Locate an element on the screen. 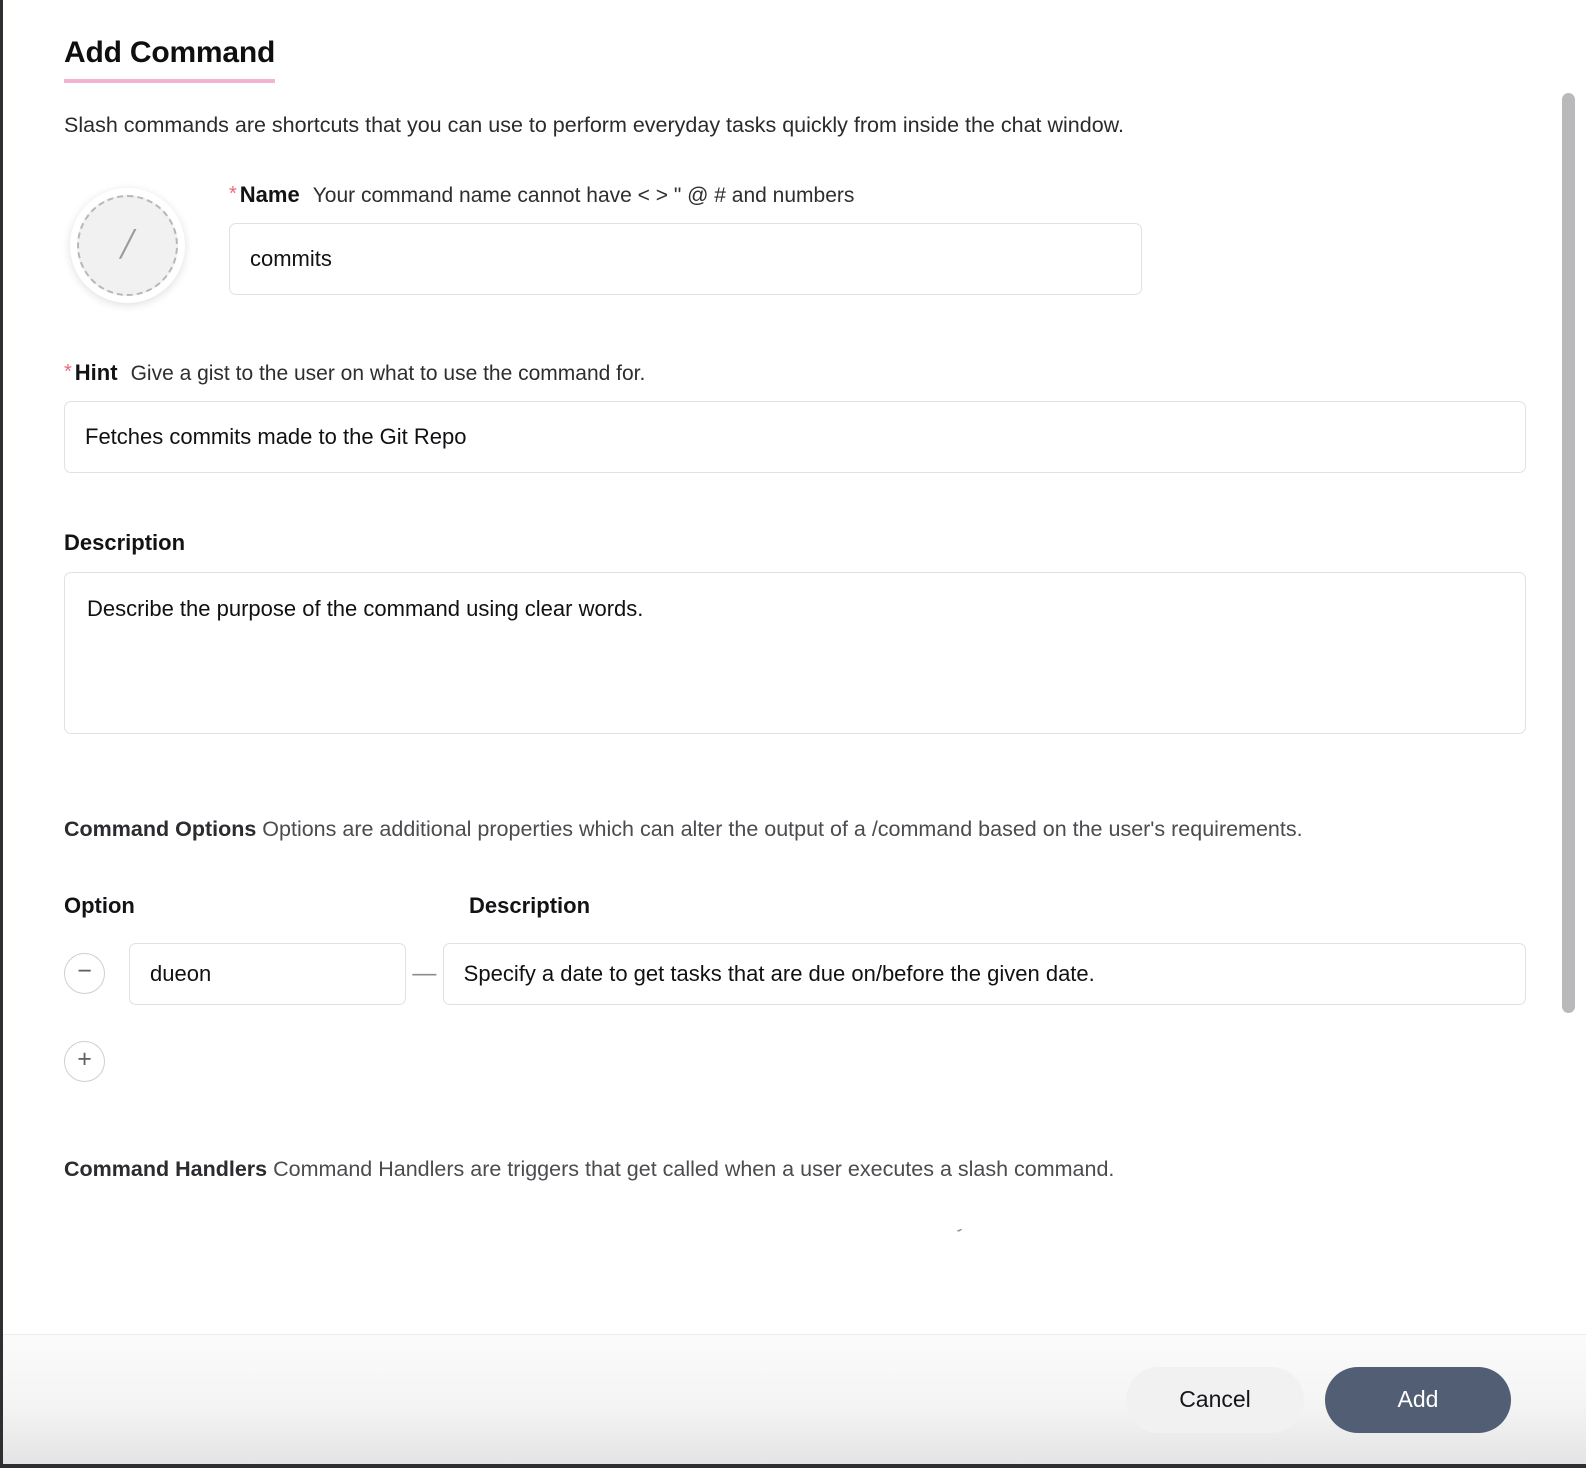  cancel-button: Cancel is located at coordinates (1215, 1399).